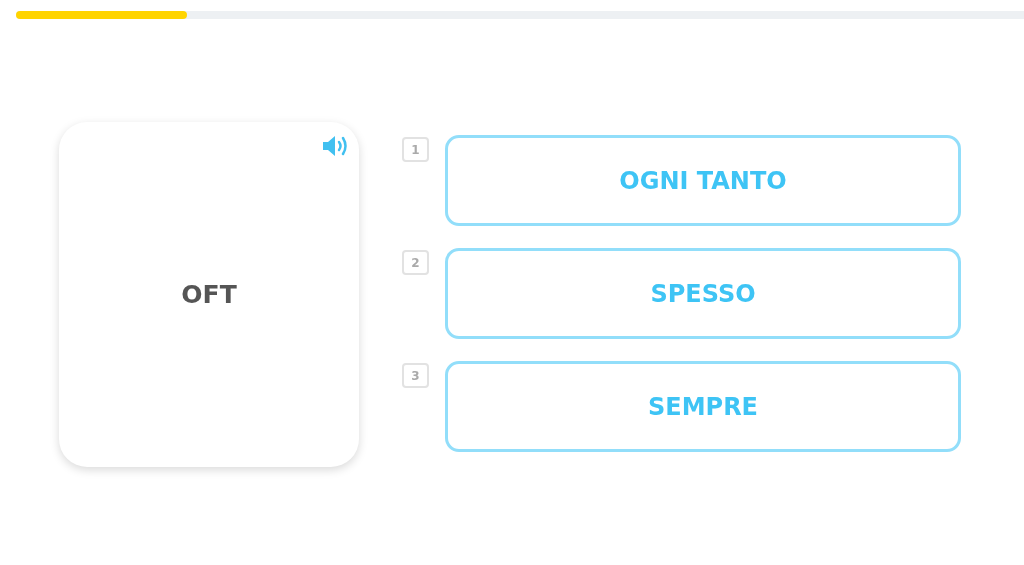  I want to click on answer-option: SEMPRE, so click(703, 406).